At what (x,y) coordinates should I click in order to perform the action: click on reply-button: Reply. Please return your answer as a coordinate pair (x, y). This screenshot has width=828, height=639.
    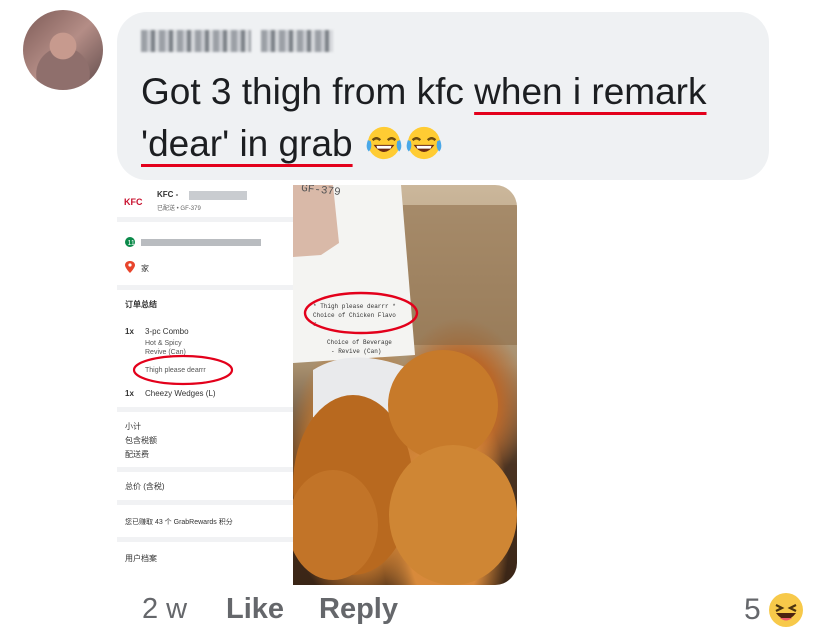
    Looking at the image, I should click on (358, 609).